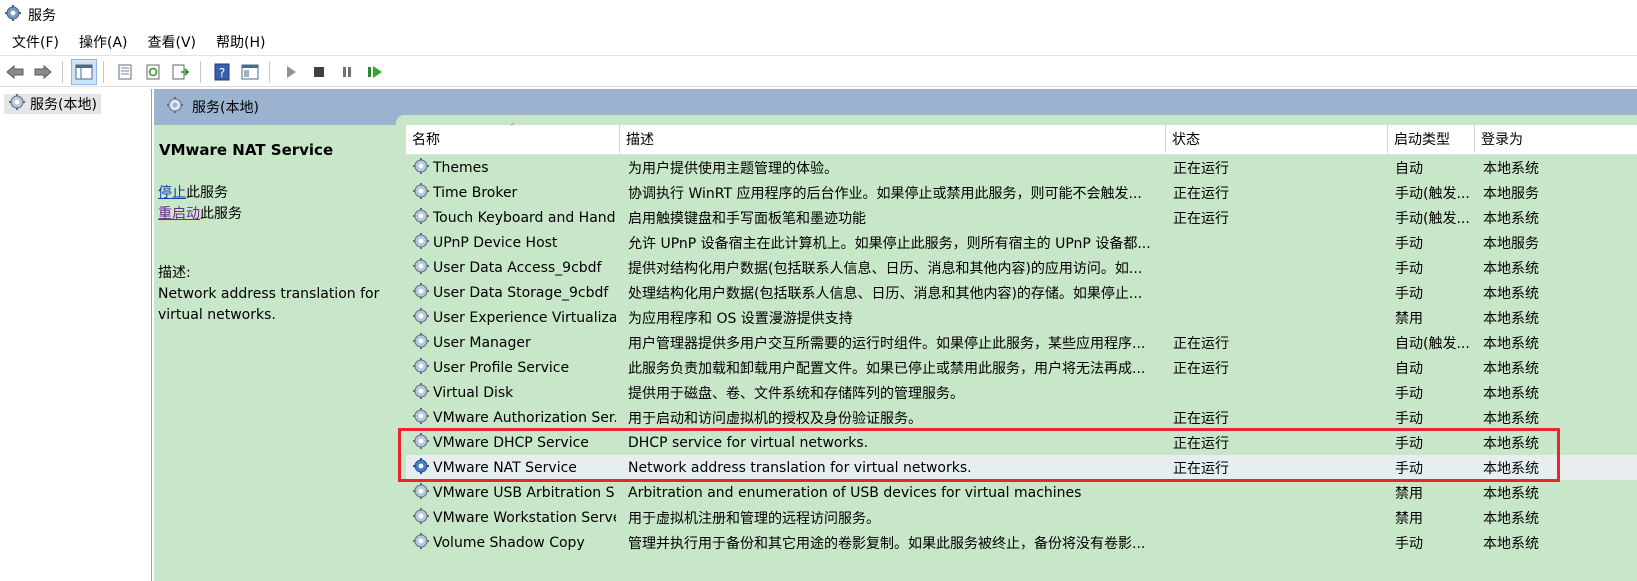 This screenshot has height=581, width=1637. Describe the element at coordinates (43, 72) in the screenshot. I see `forward-arrow-icon` at that location.